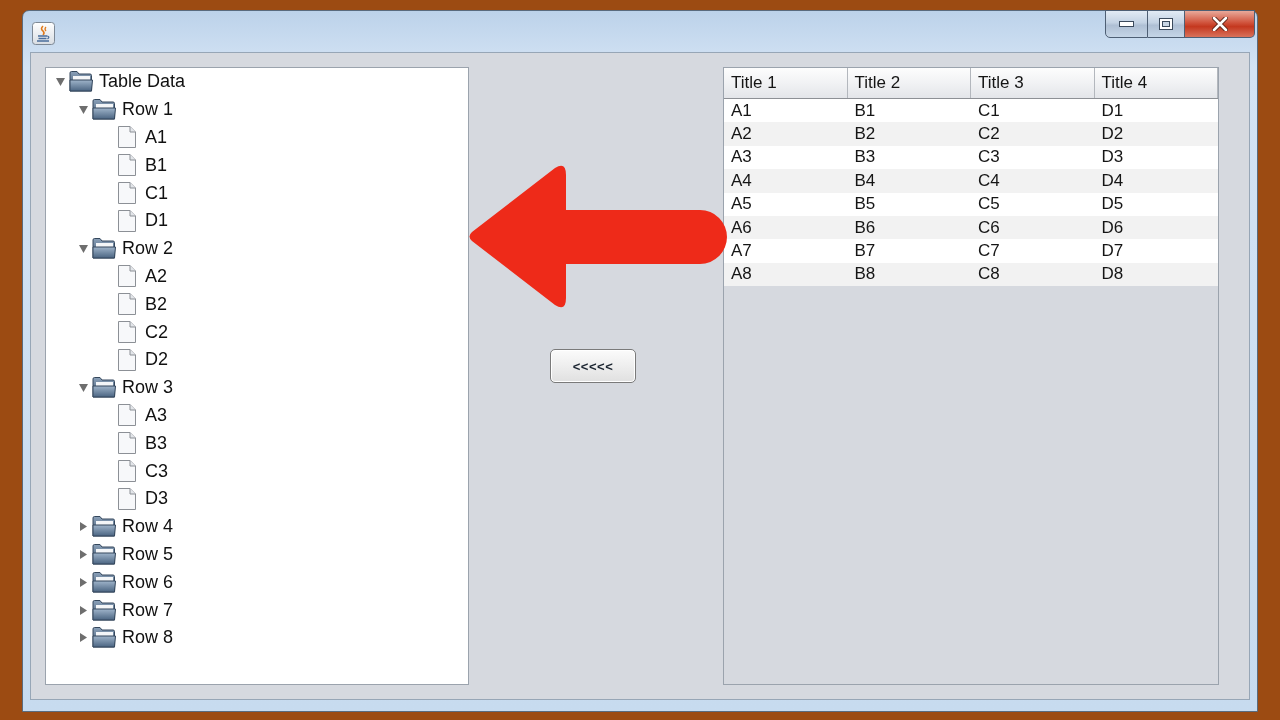 Image resolution: width=1280 pixels, height=720 pixels. I want to click on tree-node-label: B2, so click(156, 304).